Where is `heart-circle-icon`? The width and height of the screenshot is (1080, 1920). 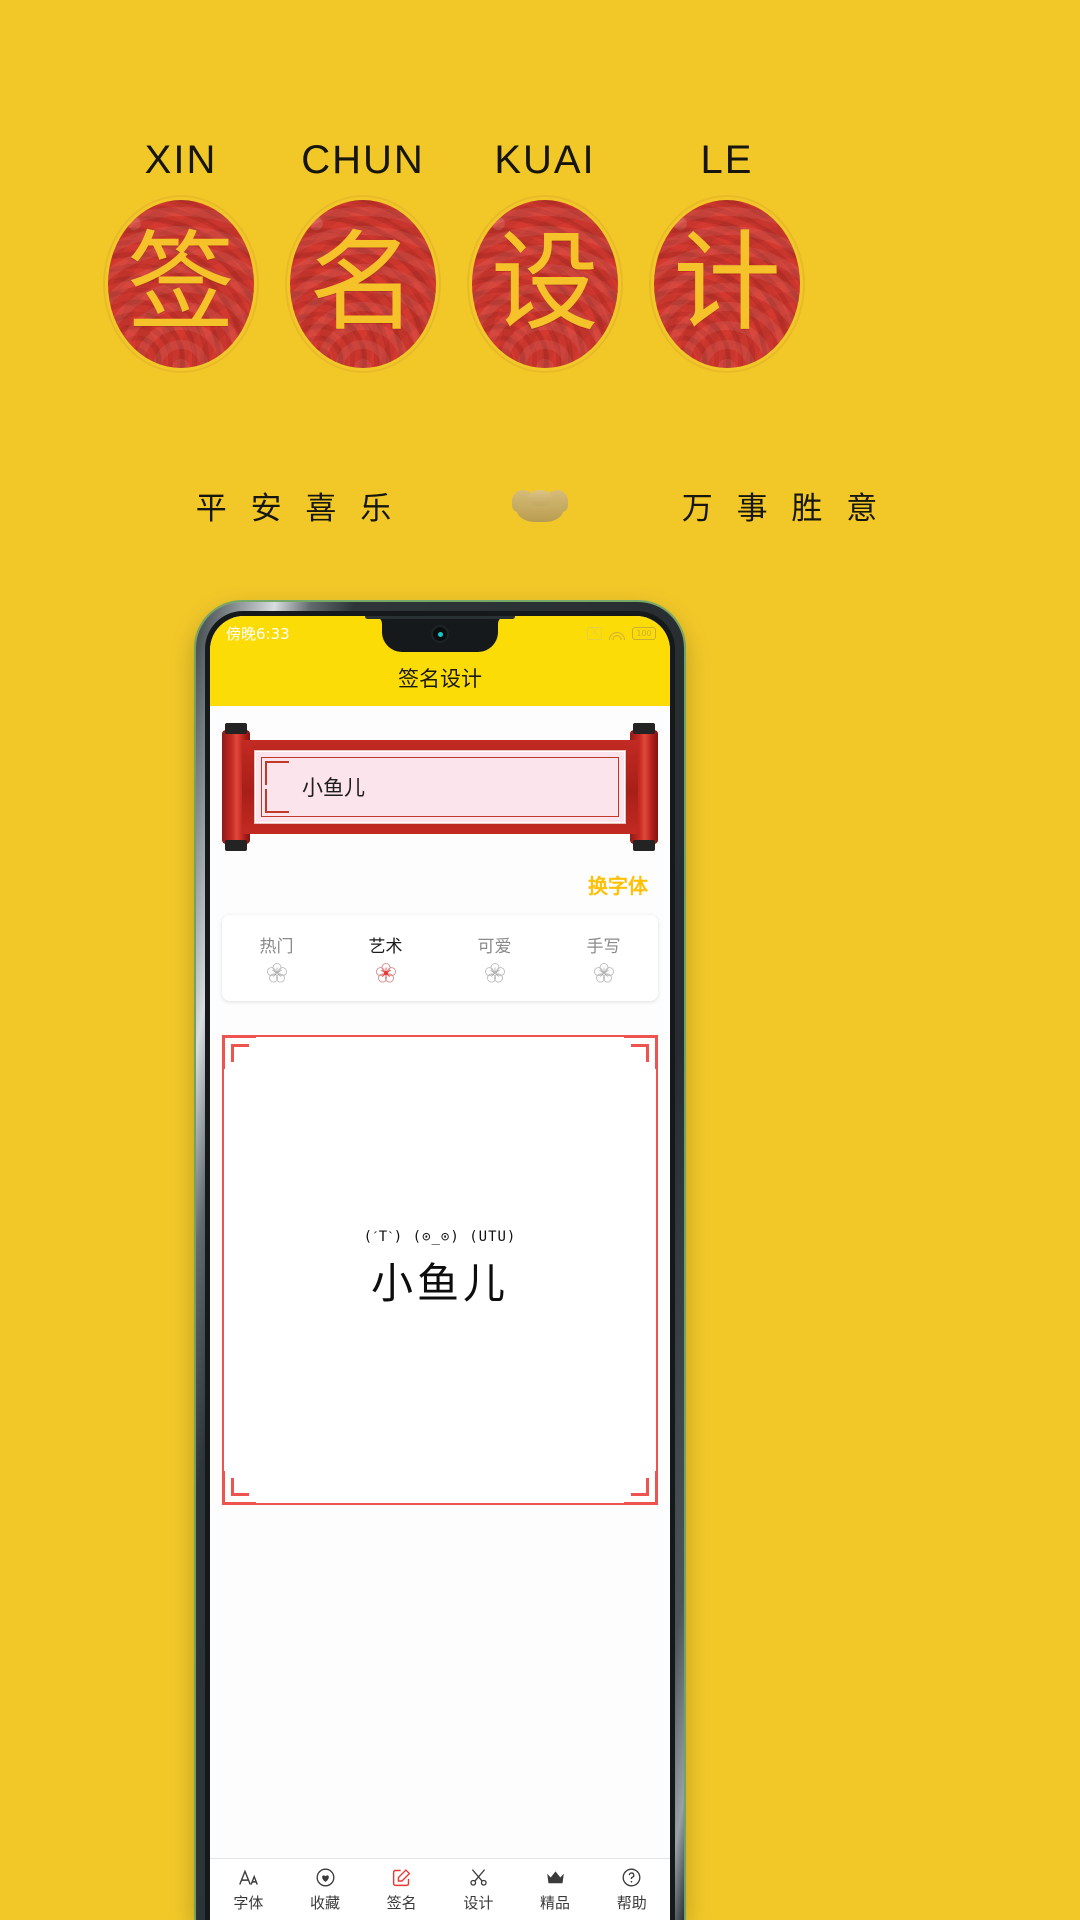
heart-circle-icon is located at coordinates (325, 1878).